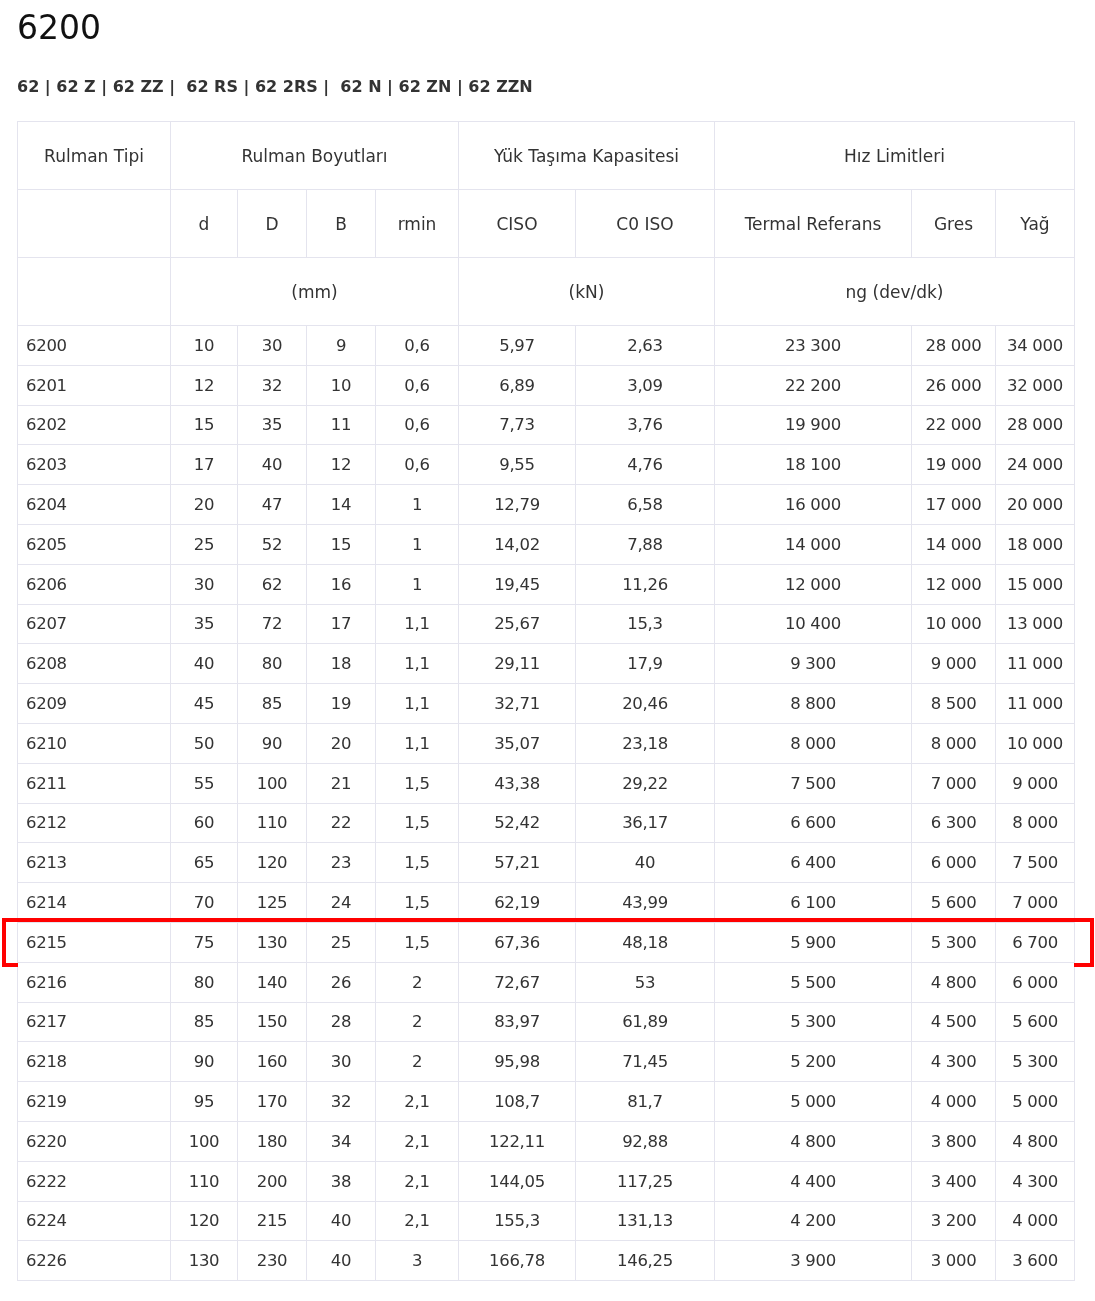  Describe the element at coordinates (517, 624) in the screenshot. I see `table-cell: 25,67` at that location.